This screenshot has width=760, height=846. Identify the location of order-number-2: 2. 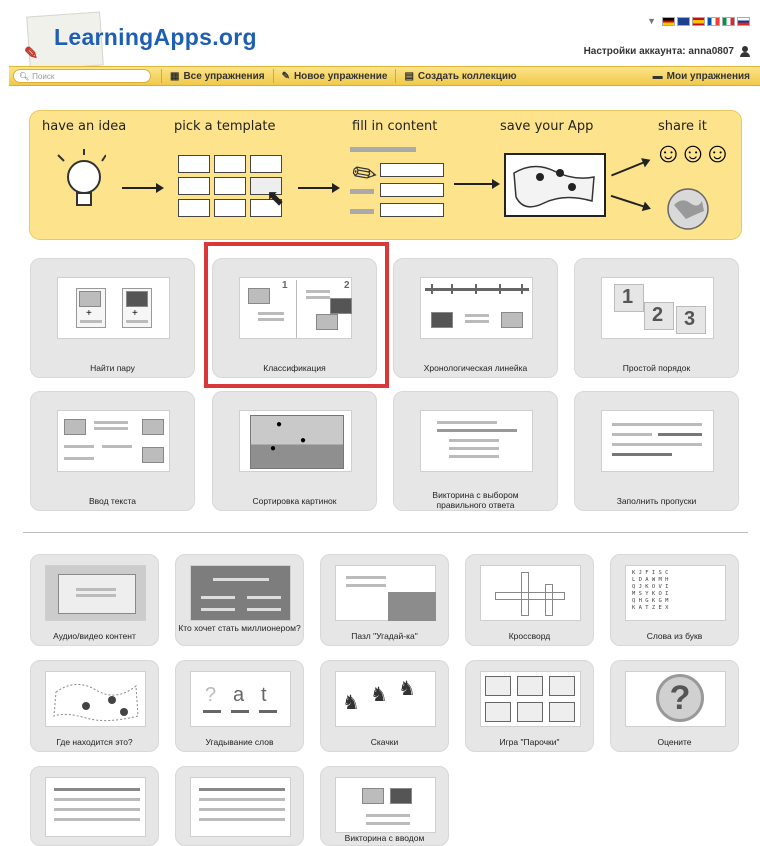
(658, 315).